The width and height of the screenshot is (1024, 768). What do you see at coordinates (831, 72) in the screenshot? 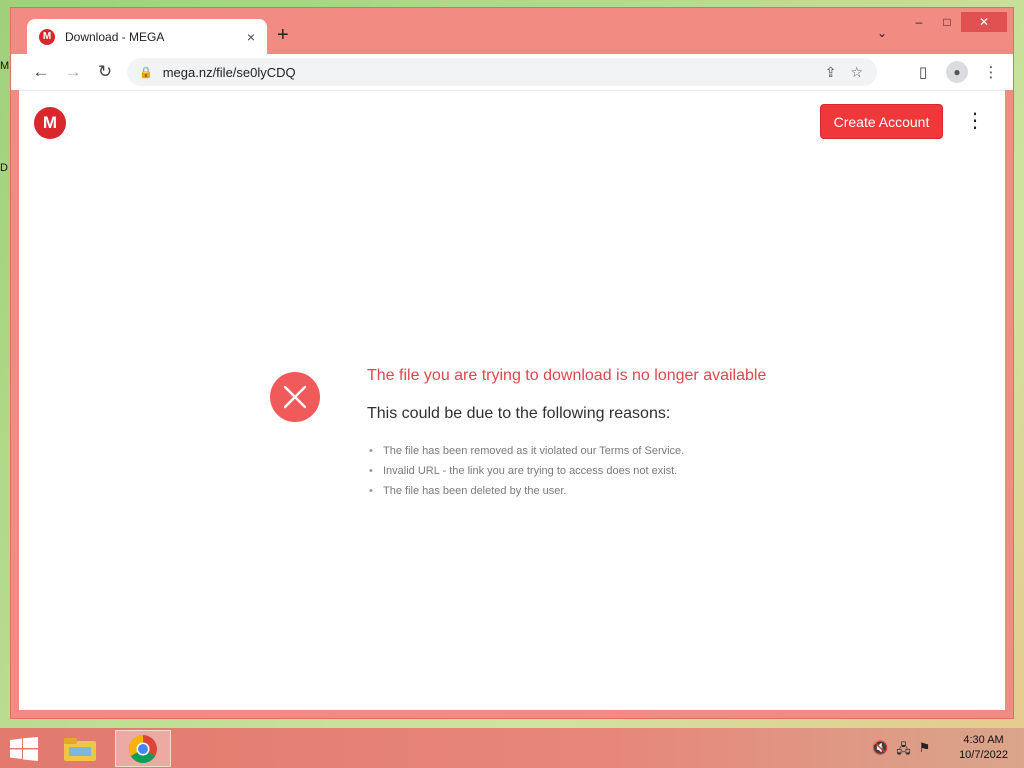
I see `share-icon: ⇪` at bounding box center [831, 72].